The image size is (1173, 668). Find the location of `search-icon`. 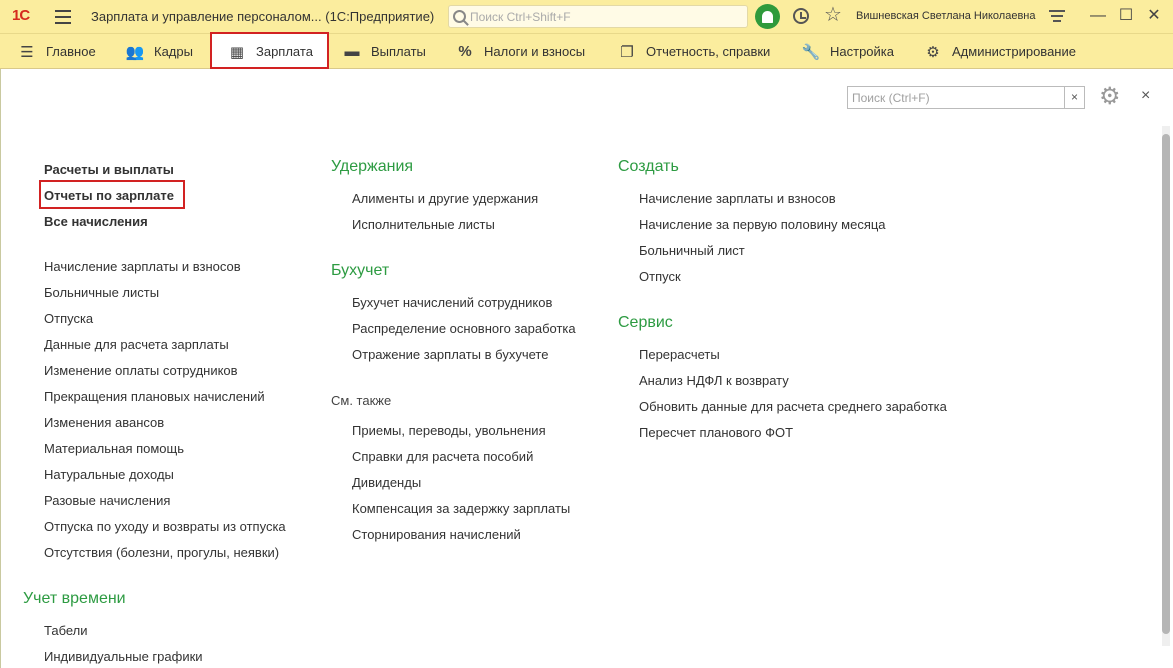

search-icon is located at coordinates (459, 16).